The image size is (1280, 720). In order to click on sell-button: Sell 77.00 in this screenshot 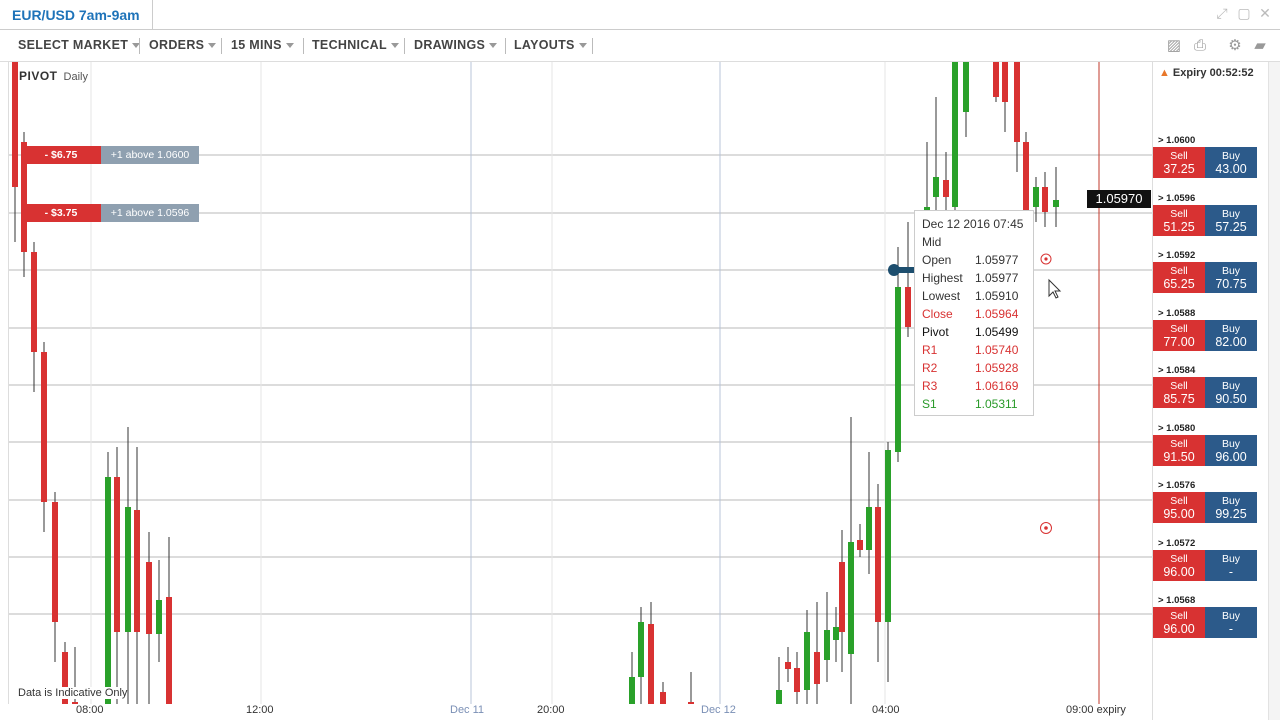, I will do `click(1179, 335)`.